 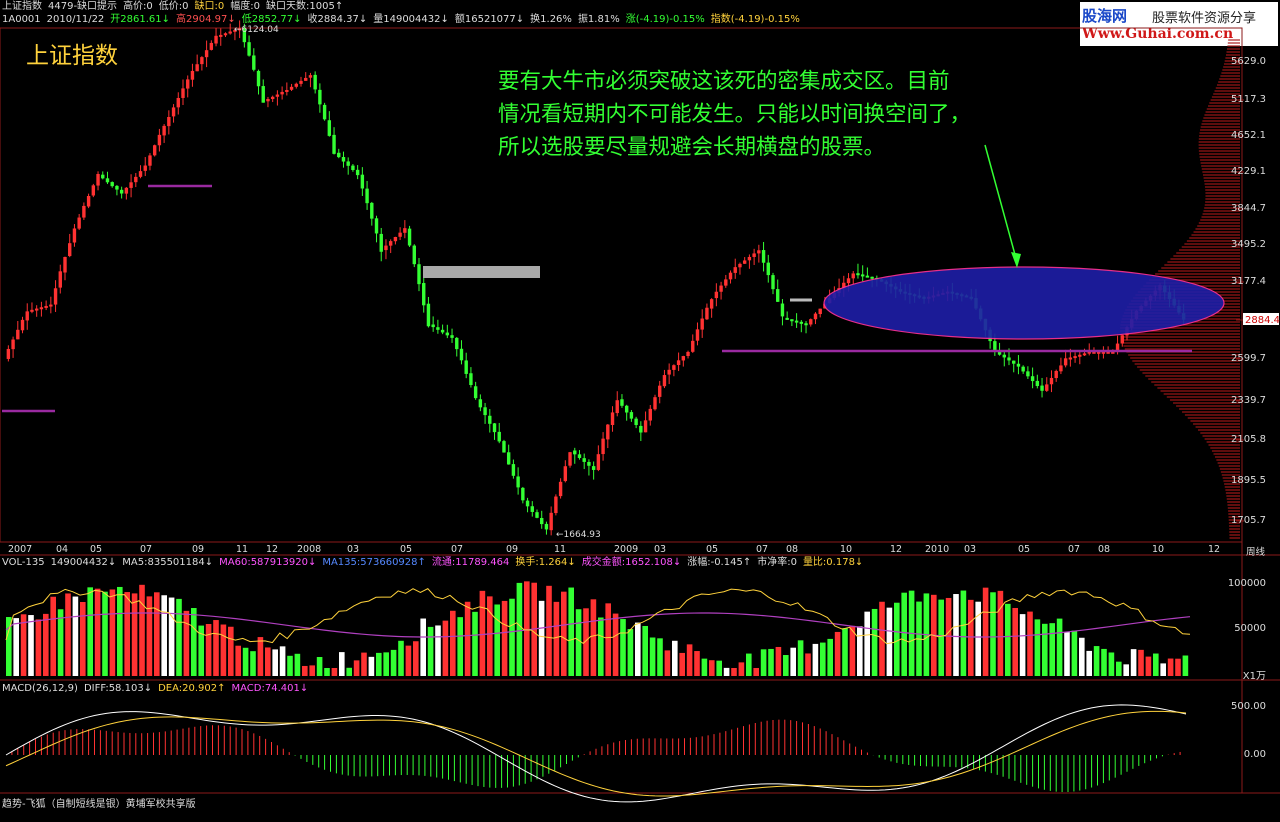 I want to click on x-tick-label: 10, so click(x=846, y=549).